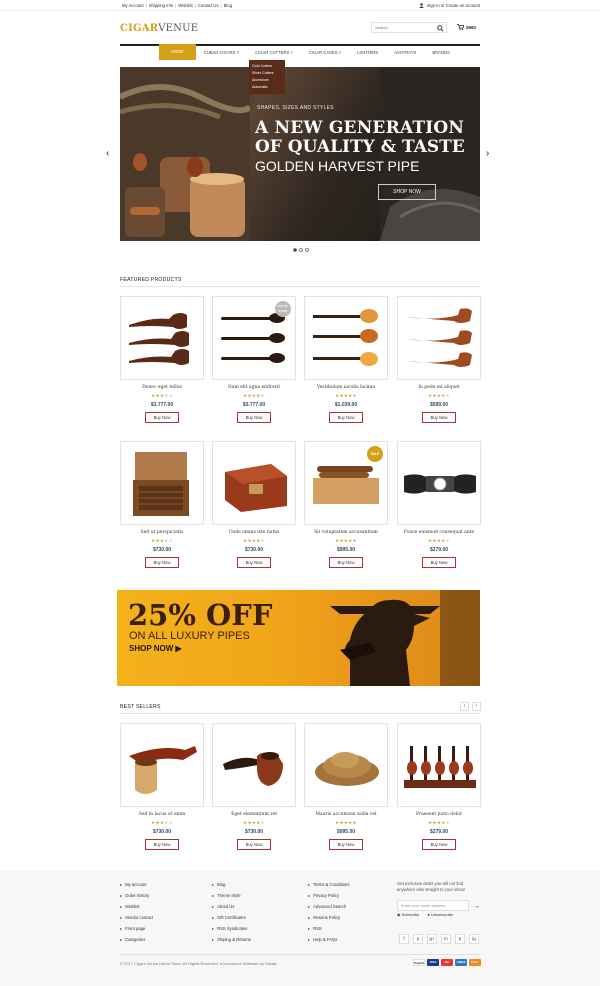 The height and width of the screenshot is (986, 600). Describe the element at coordinates (254, 532) in the screenshot. I see `product-name: Unde omnis iste natus` at that location.